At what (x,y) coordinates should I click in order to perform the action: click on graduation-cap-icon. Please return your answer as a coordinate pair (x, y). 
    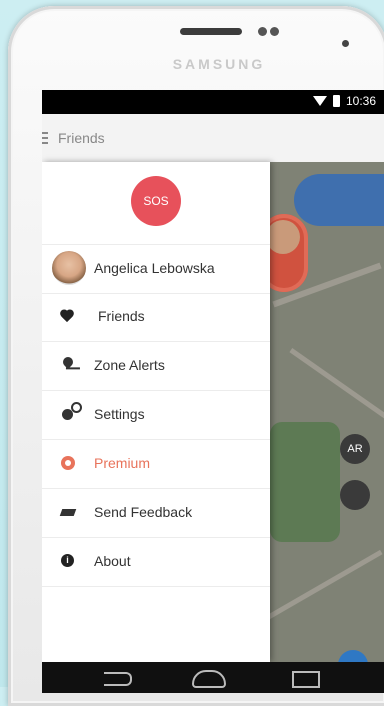
    Looking at the image, I should click on (355, 495).